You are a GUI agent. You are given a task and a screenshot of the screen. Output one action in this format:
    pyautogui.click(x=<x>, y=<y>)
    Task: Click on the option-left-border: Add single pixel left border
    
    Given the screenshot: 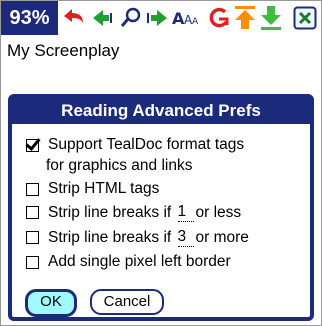 What is the action you would take?
    pyautogui.click(x=128, y=262)
    